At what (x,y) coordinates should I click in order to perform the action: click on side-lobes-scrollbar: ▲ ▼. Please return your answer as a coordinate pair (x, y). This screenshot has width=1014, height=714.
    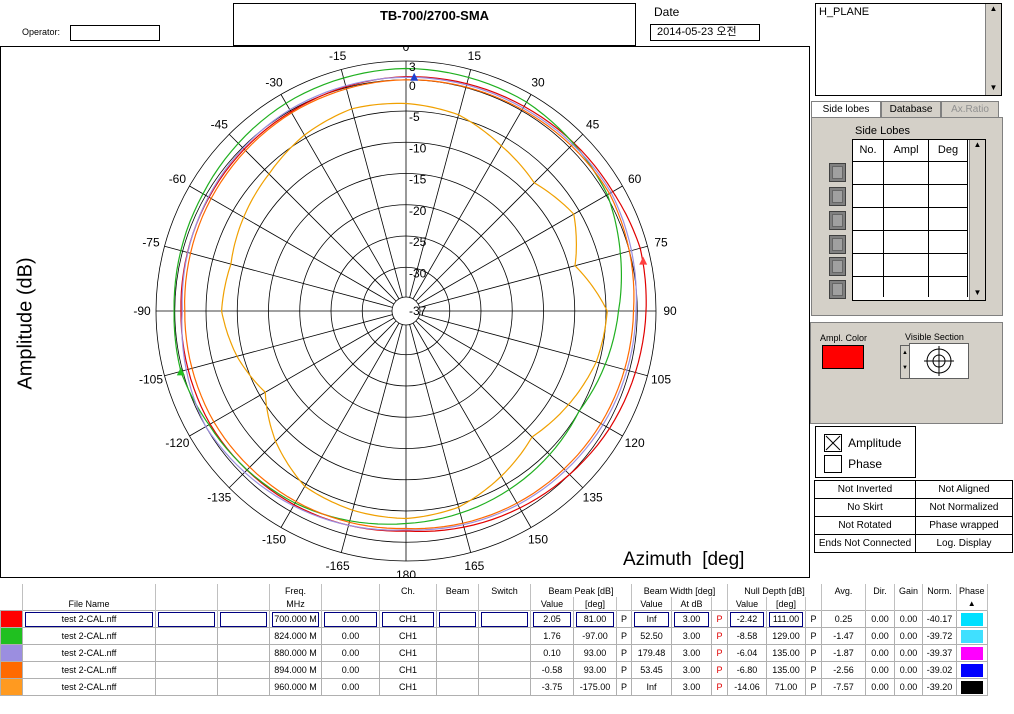
    Looking at the image, I should click on (977, 220).